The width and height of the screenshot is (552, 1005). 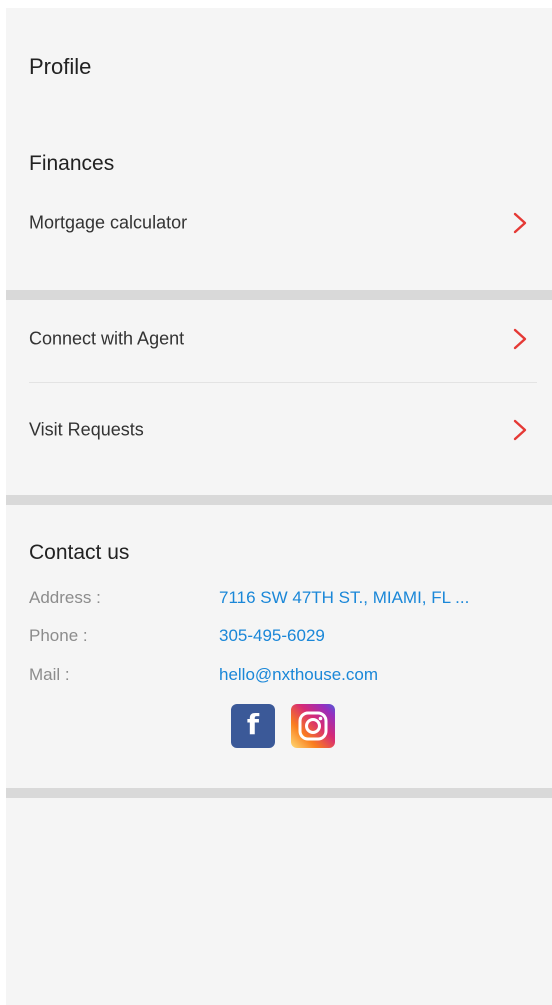 I want to click on facebook-icon: f, so click(x=253, y=726).